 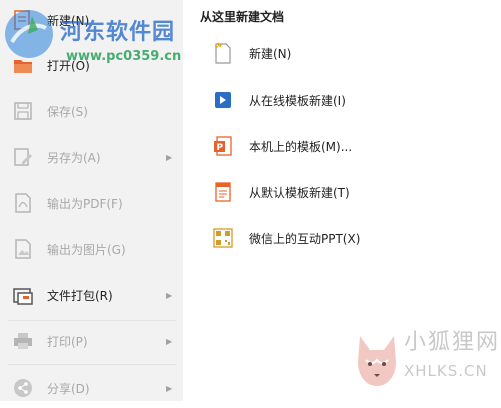 What do you see at coordinates (68, 65) in the screenshot?
I see `menu-item-label: 打开(O)` at bounding box center [68, 65].